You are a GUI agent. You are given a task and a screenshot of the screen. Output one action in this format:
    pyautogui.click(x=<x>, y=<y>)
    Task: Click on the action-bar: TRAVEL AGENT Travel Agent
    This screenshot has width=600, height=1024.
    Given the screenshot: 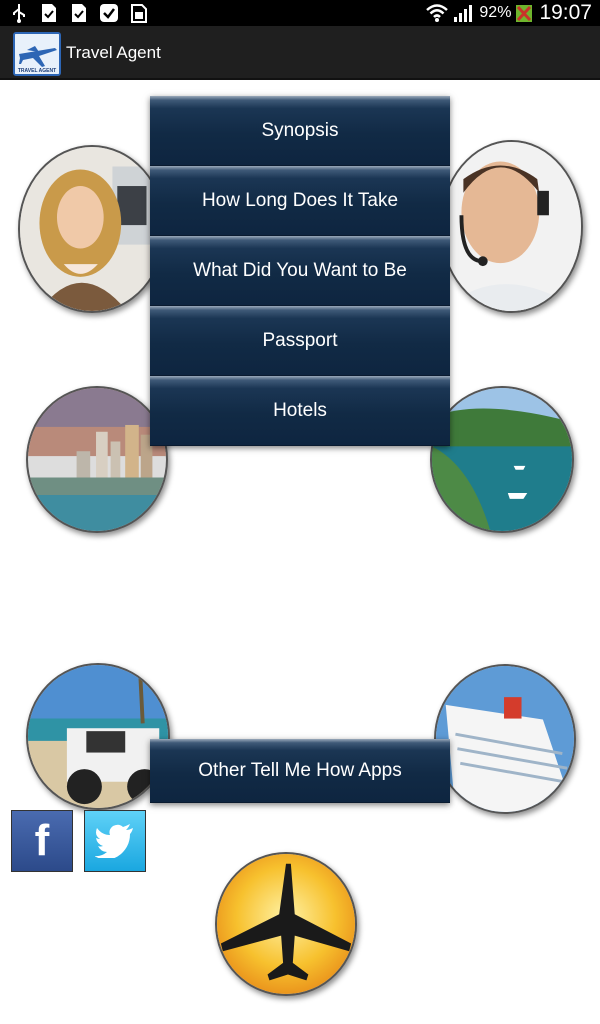 What is the action you would take?
    pyautogui.click(x=300, y=53)
    